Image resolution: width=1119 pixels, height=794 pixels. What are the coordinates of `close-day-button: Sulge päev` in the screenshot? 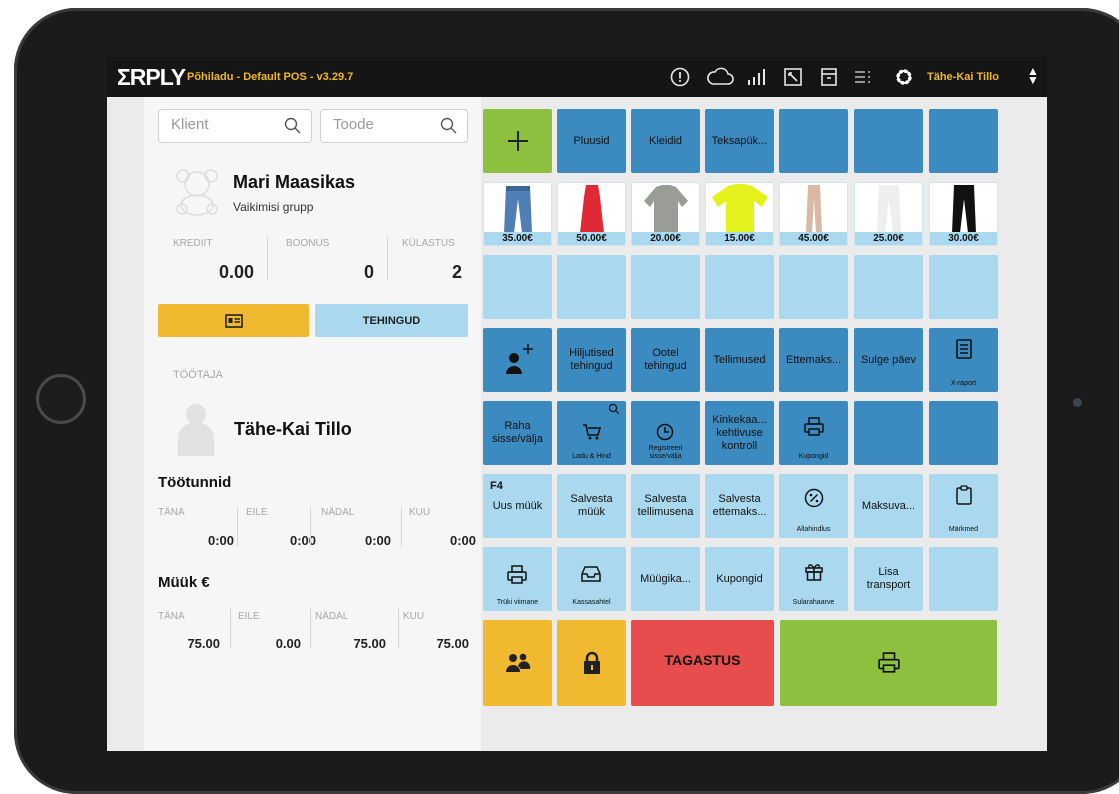 It's located at (888, 360).